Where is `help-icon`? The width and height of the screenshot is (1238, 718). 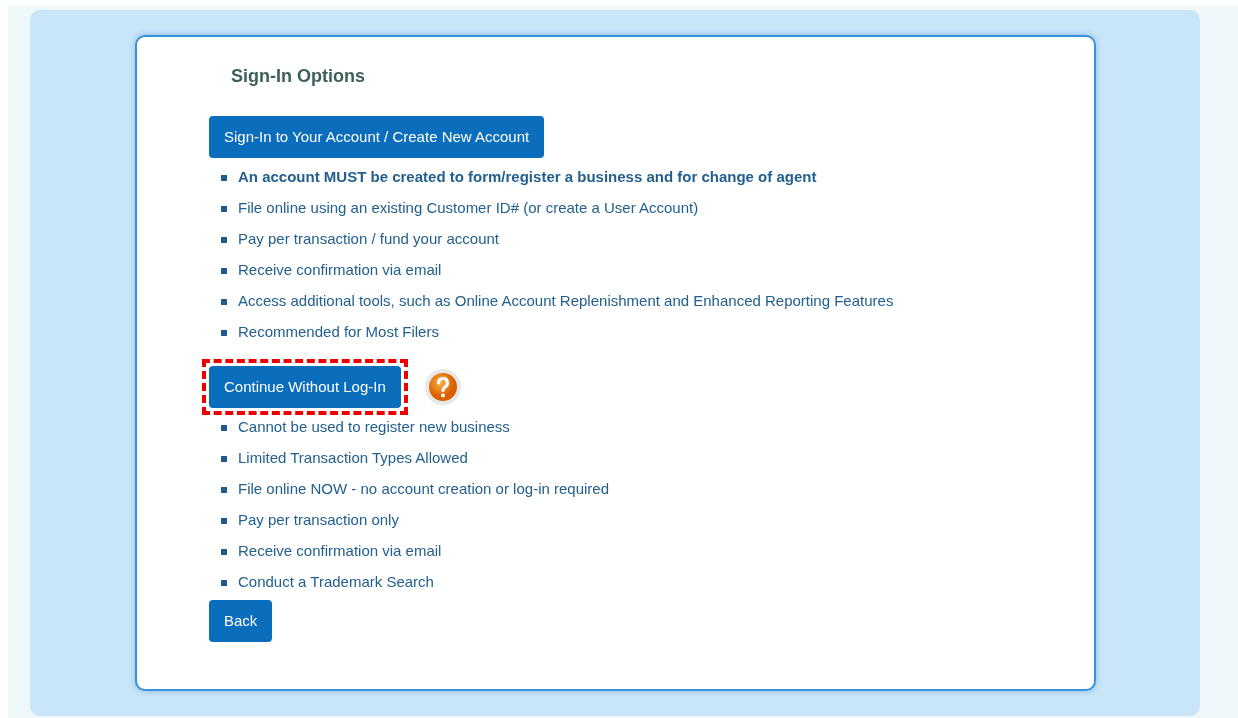 help-icon is located at coordinates (442, 387).